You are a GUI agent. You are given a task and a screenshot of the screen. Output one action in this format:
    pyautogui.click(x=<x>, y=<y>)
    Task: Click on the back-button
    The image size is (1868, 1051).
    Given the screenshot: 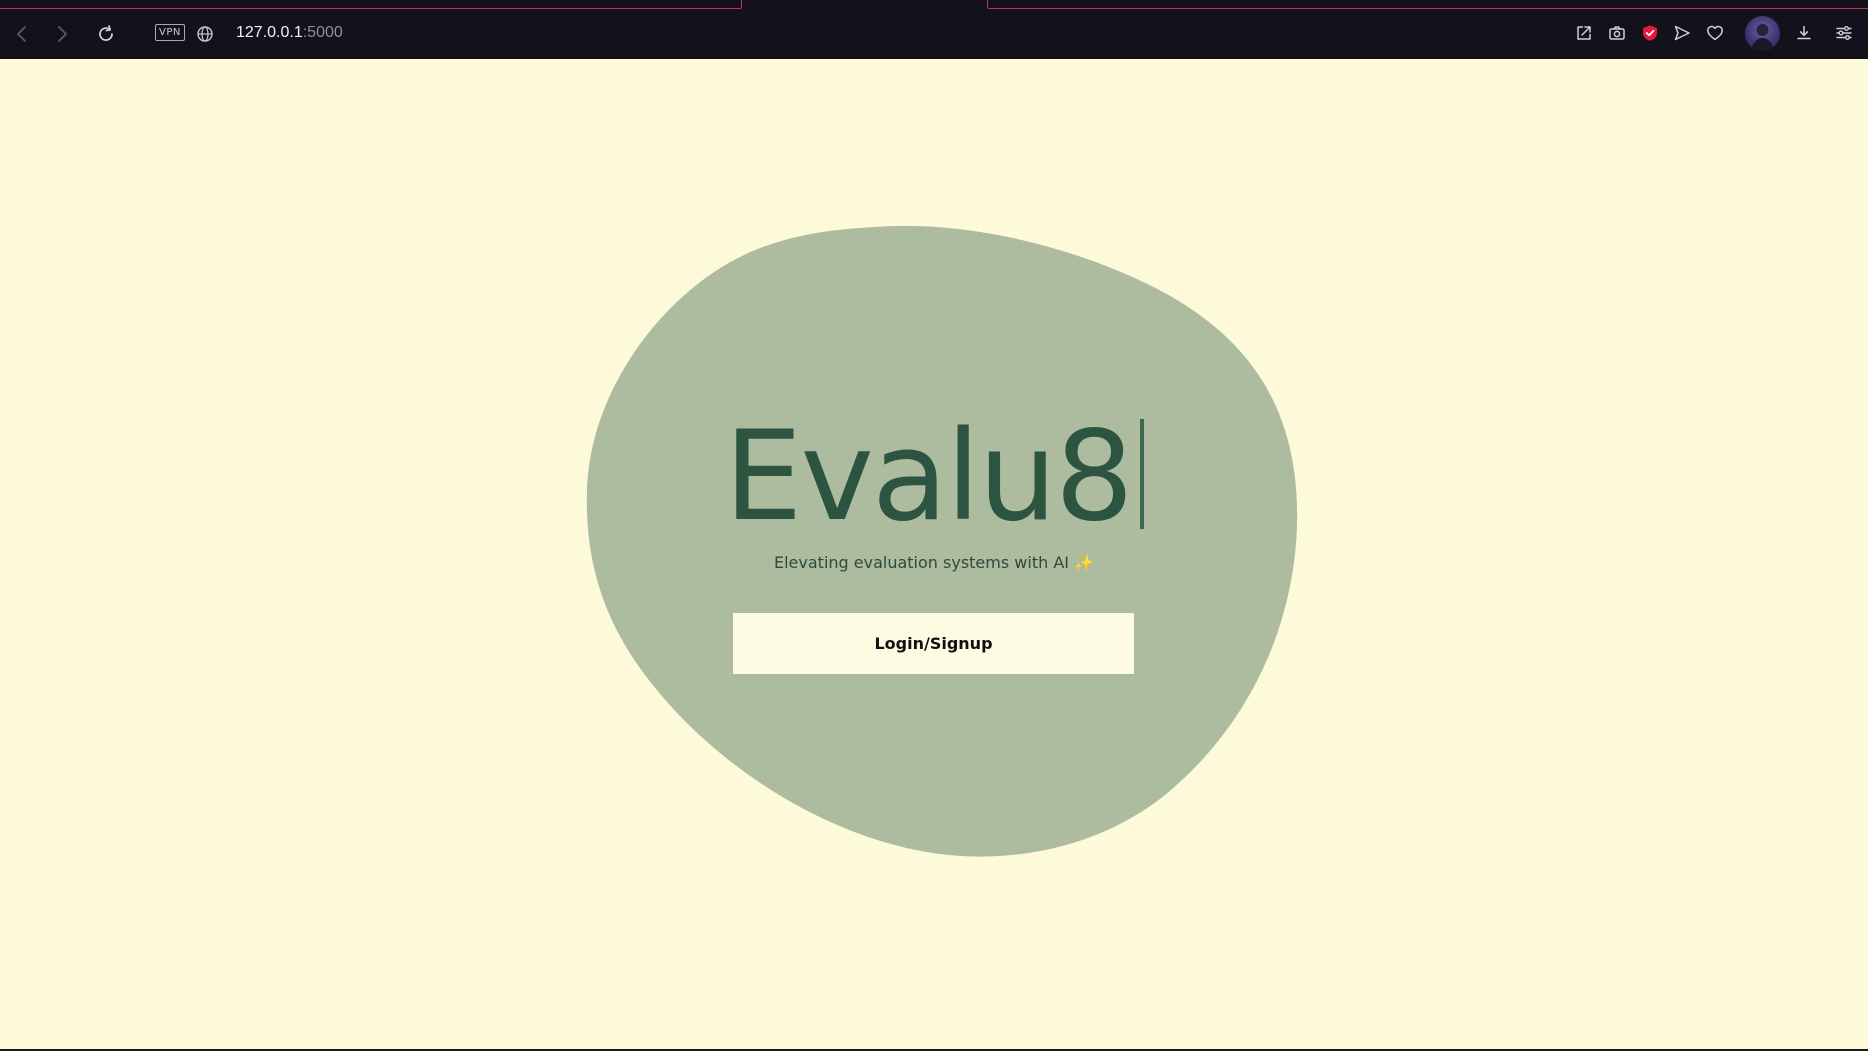 What is the action you would take?
    pyautogui.click(x=22, y=34)
    